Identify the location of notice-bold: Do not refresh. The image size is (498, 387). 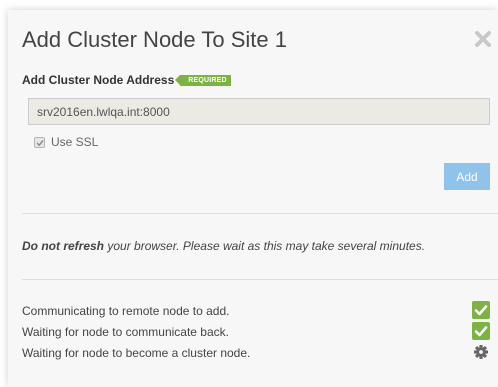
(63, 246).